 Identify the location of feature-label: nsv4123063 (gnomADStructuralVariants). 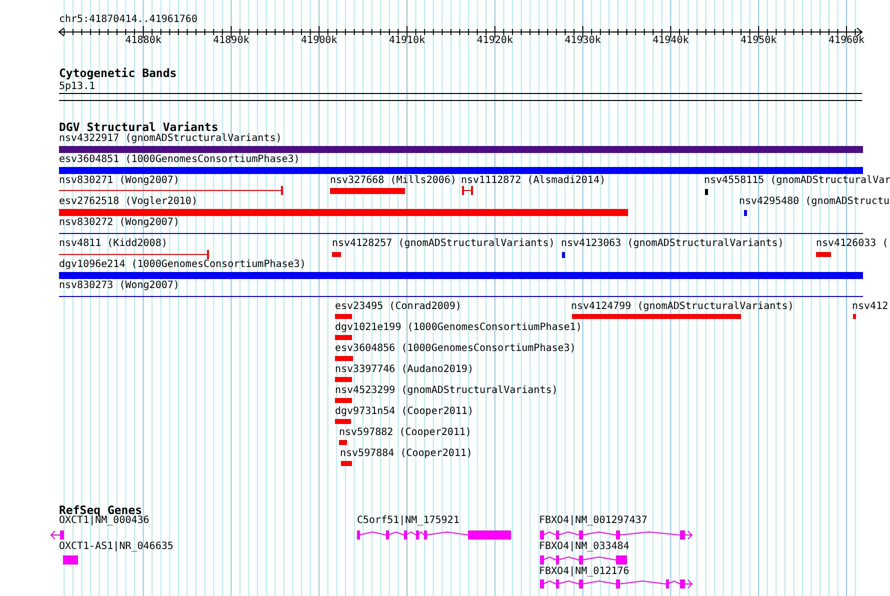
(672, 244).